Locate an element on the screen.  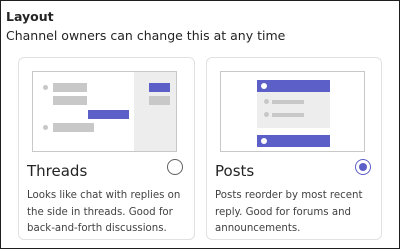
posts-illustration is located at coordinates (292, 111).